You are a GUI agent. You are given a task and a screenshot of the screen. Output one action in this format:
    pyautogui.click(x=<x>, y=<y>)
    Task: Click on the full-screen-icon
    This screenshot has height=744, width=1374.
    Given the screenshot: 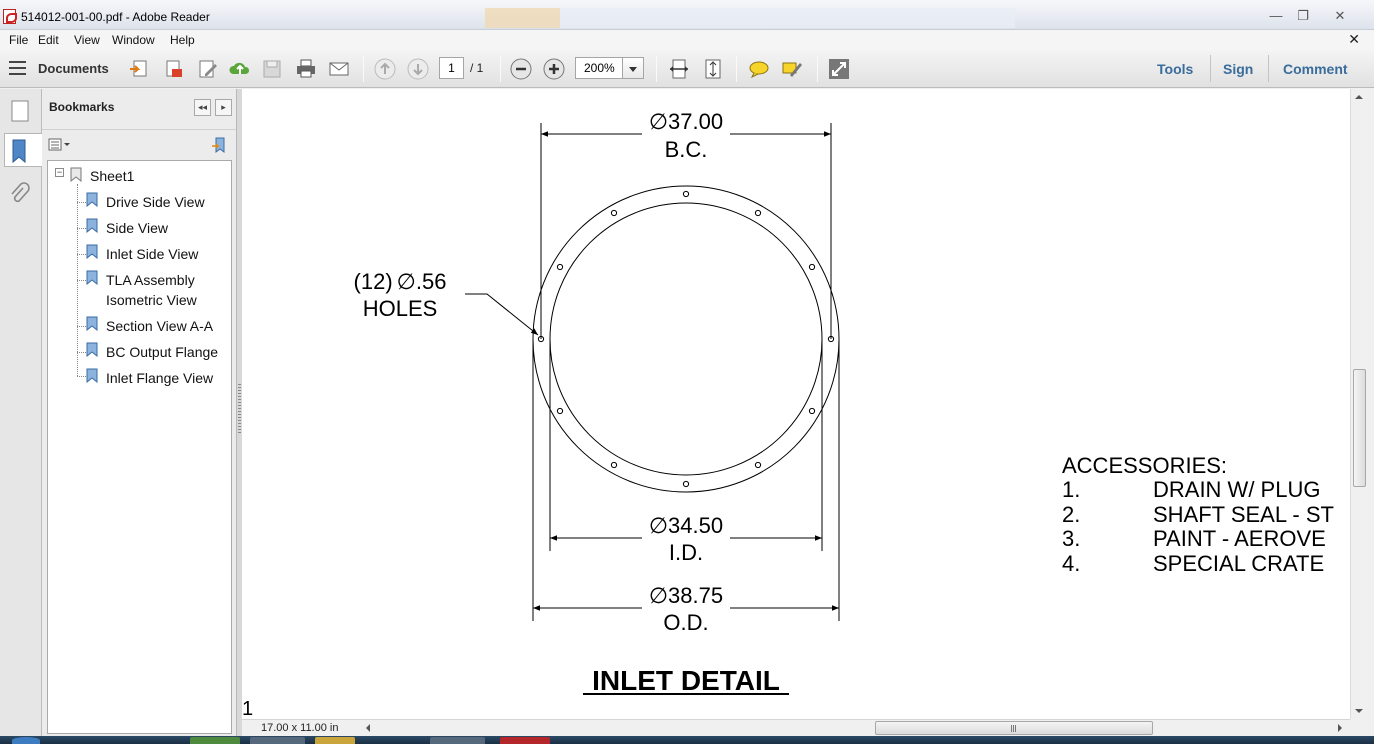 What is the action you would take?
    pyautogui.click(x=839, y=69)
    